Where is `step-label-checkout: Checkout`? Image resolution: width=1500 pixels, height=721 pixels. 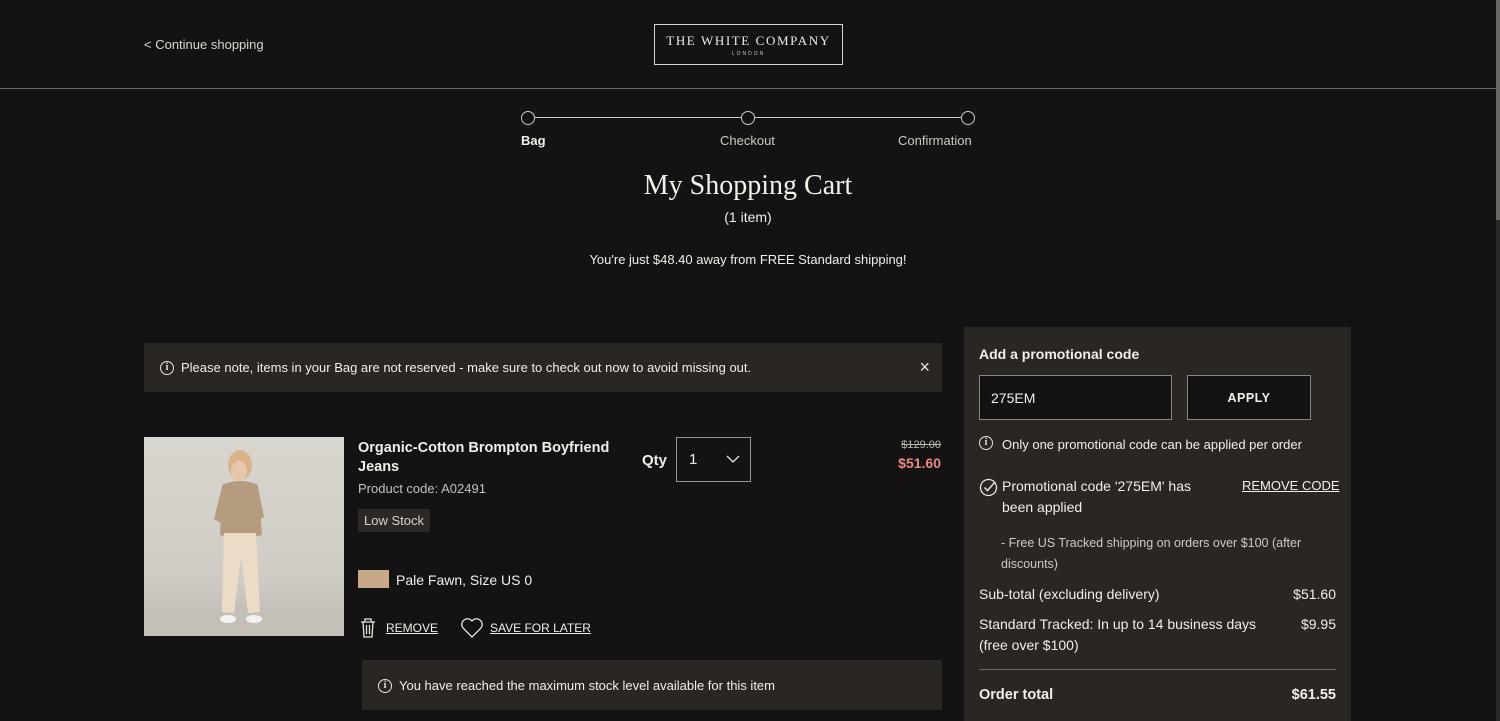 step-label-checkout: Checkout is located at coordinates (747, 140).